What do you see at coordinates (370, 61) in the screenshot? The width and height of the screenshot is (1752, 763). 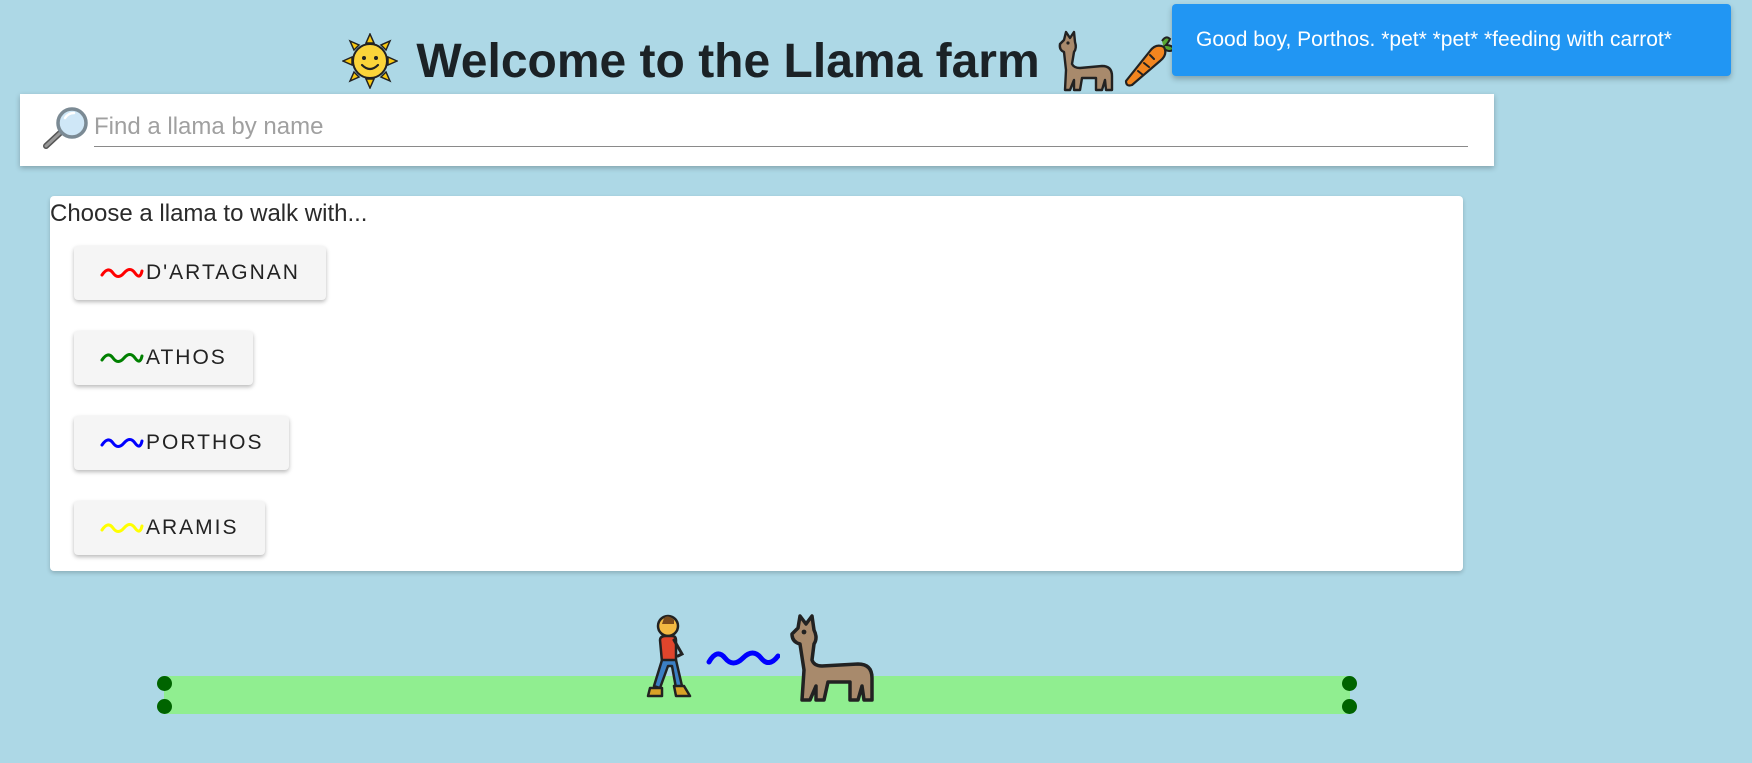 I see `sun-icon` at bounding box center [370, 61].